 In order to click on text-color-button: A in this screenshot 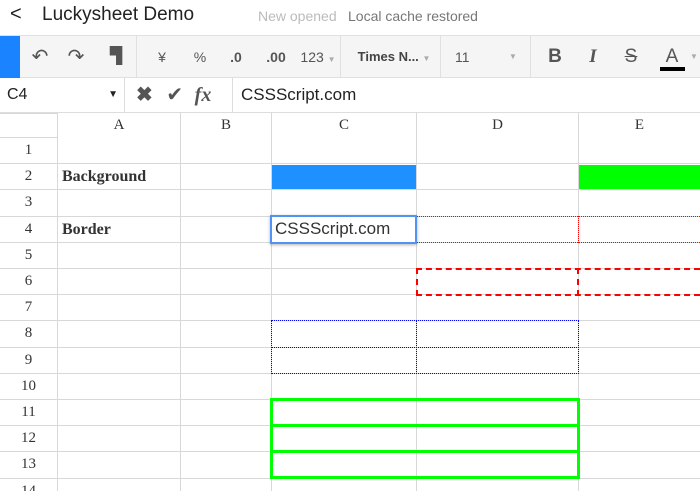, I will do `click(672, 57)`.